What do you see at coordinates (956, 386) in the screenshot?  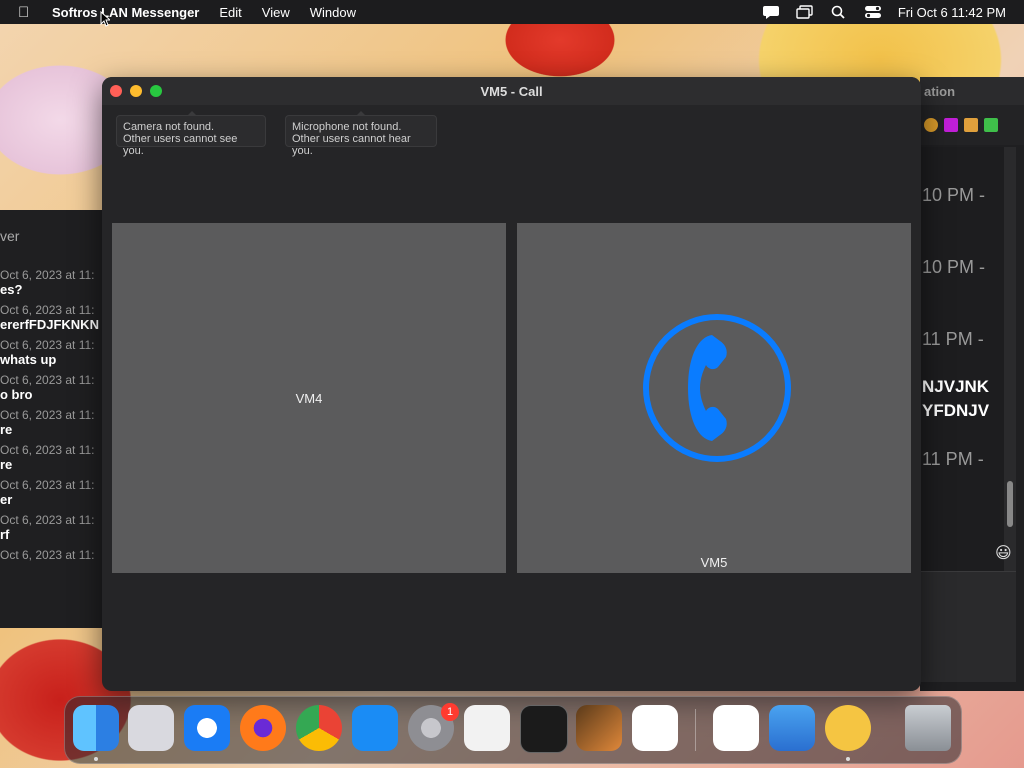 I see `message-text: NJVJNK` at bounding box center [956, 386].